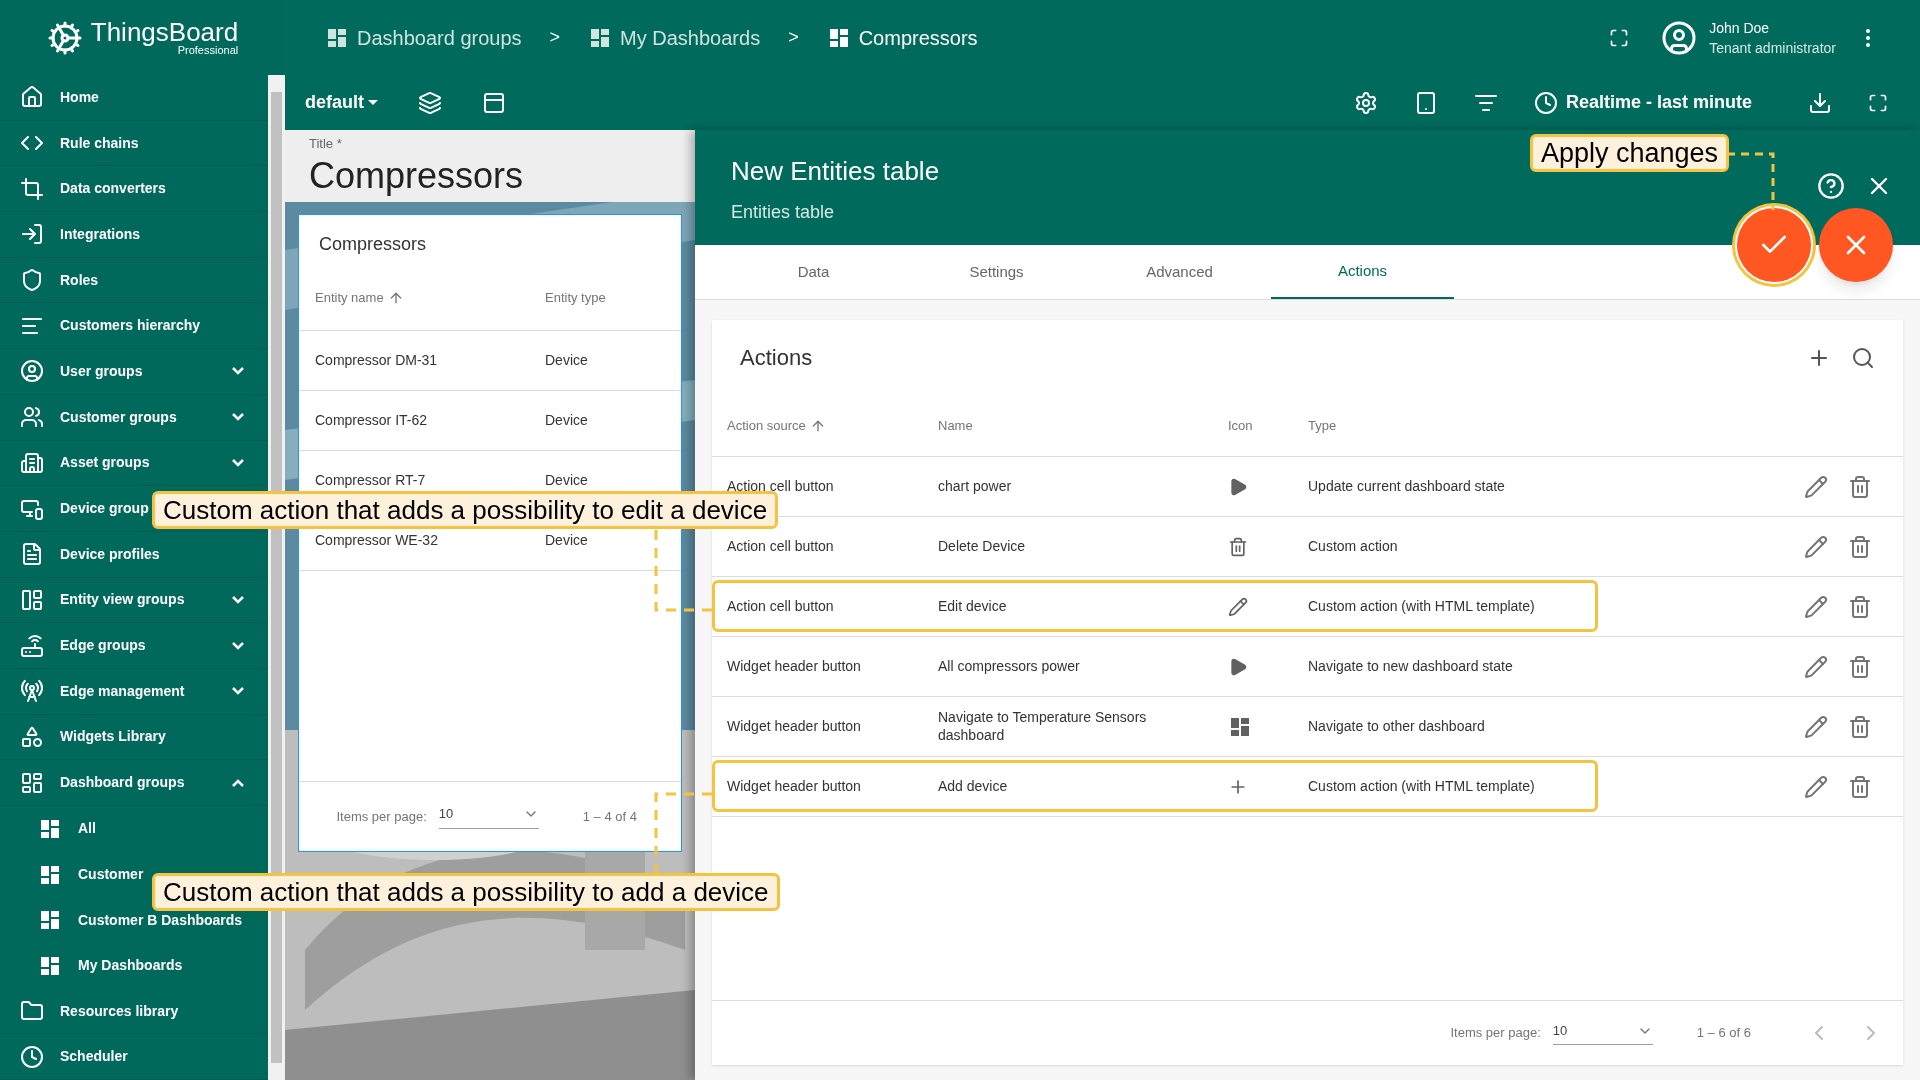 The width and height of the screenshot is (1920, 1080). I want to click on sidebar-item: Device profiles, so click(90, 554).